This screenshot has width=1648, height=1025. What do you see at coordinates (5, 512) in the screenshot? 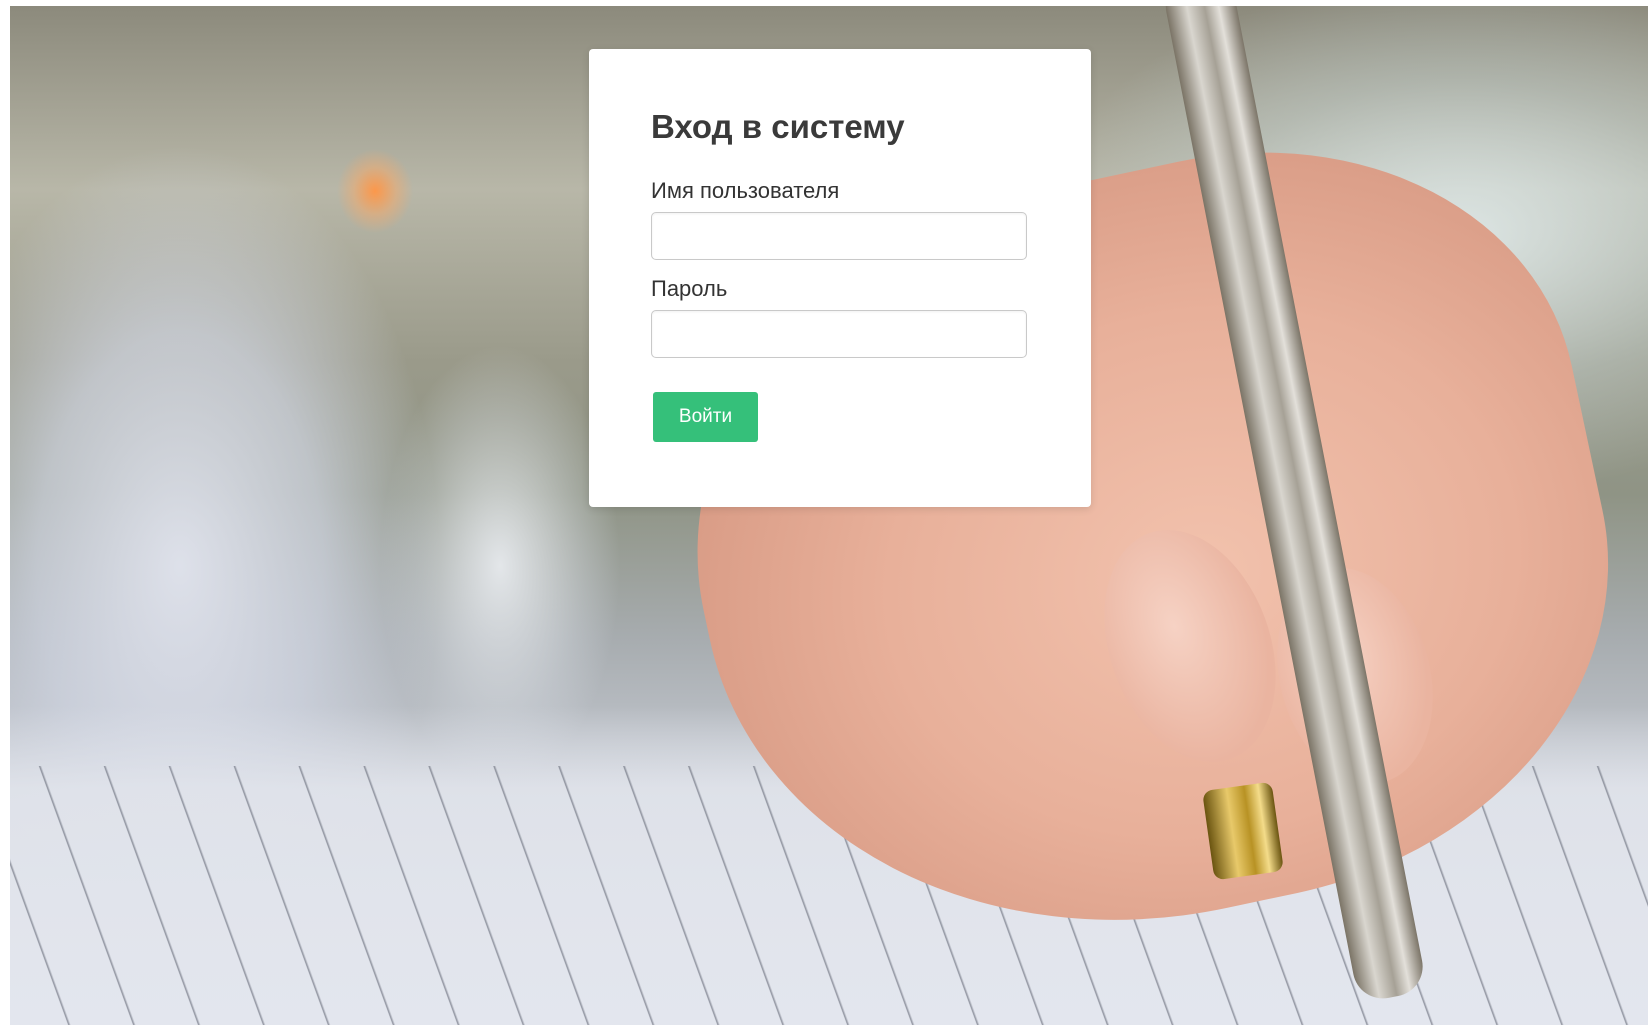
I see `left-border` at bounding box center [5, 512].